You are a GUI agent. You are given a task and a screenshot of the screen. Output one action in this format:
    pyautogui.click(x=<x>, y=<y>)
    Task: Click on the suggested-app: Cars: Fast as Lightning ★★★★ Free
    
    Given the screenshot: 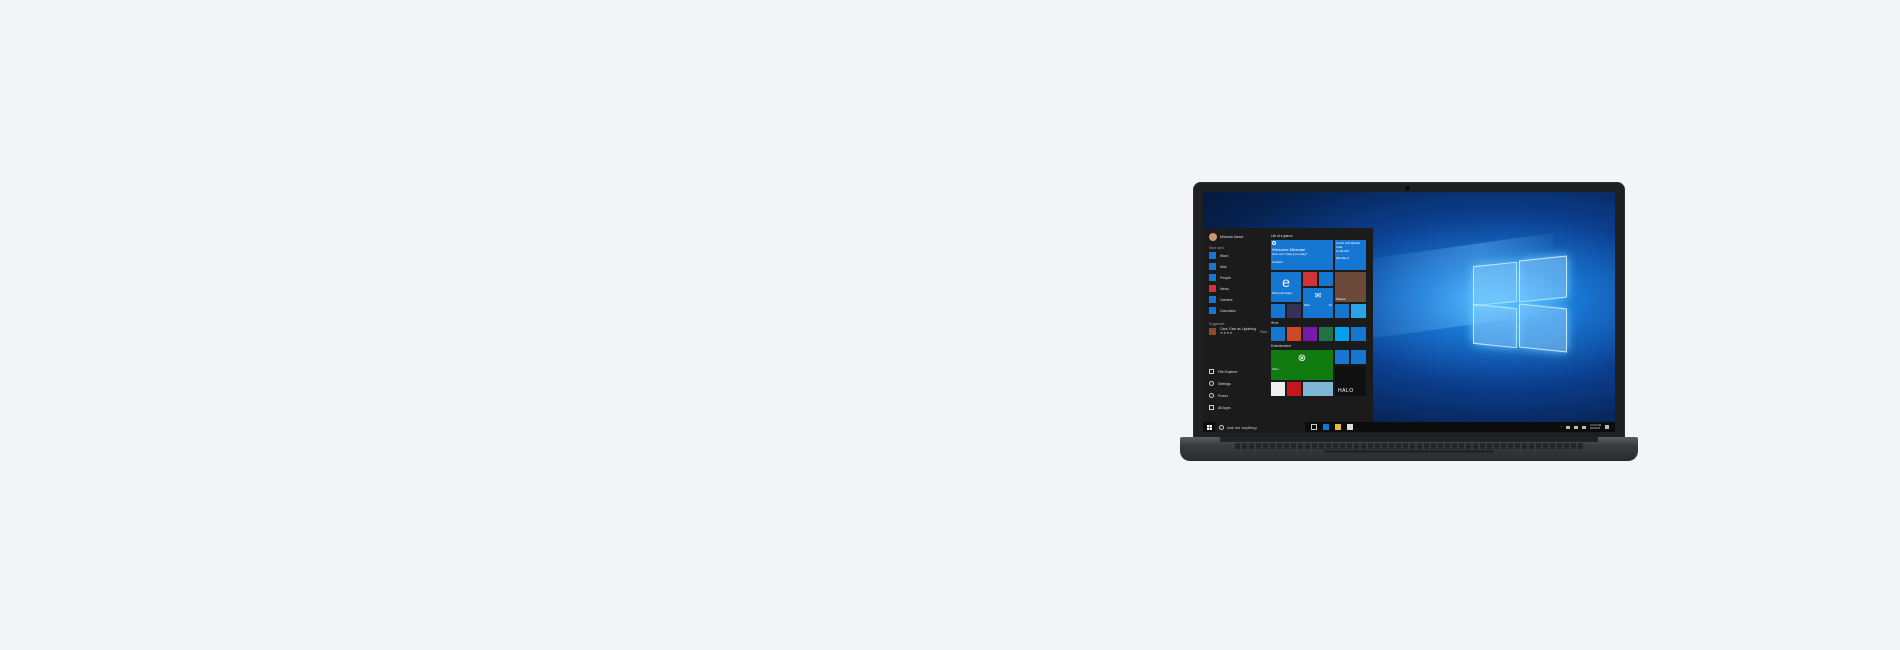 What is the action you would take?
    pyautogui.click(x=1238, y=331)
    